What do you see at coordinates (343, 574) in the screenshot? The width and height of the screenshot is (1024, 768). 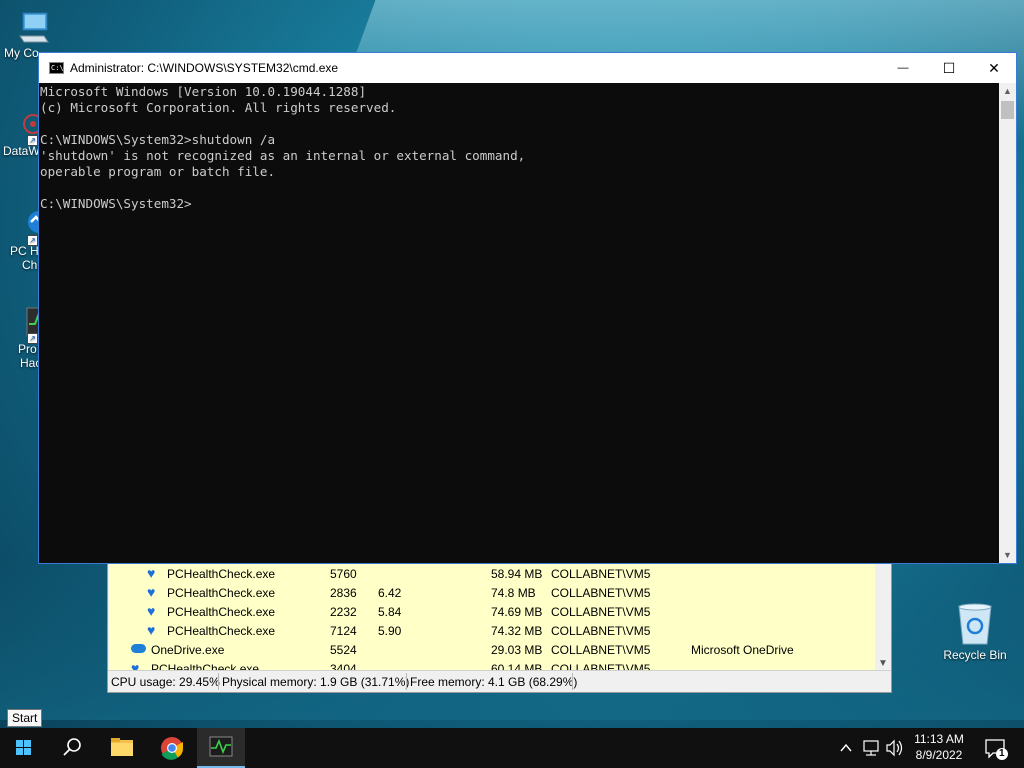 I see `process-pid: 5760` at bounding box center [343, 574].